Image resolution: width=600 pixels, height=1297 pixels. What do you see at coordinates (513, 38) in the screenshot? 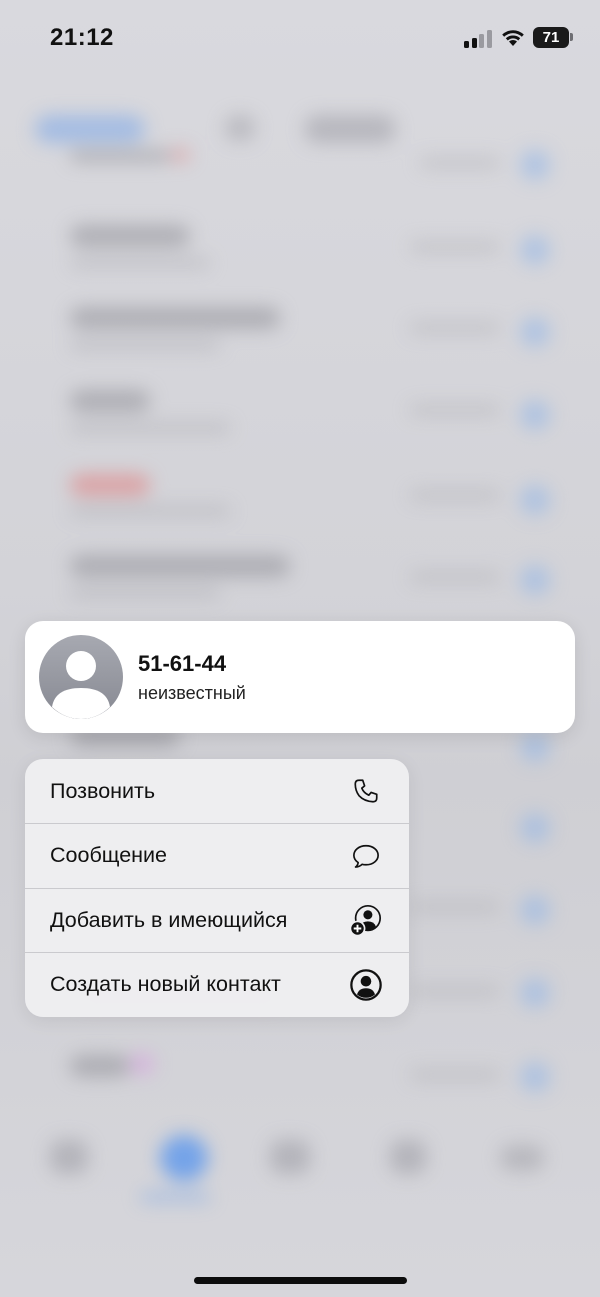
I see `wifi-icon` at bounding box center [513, 38].